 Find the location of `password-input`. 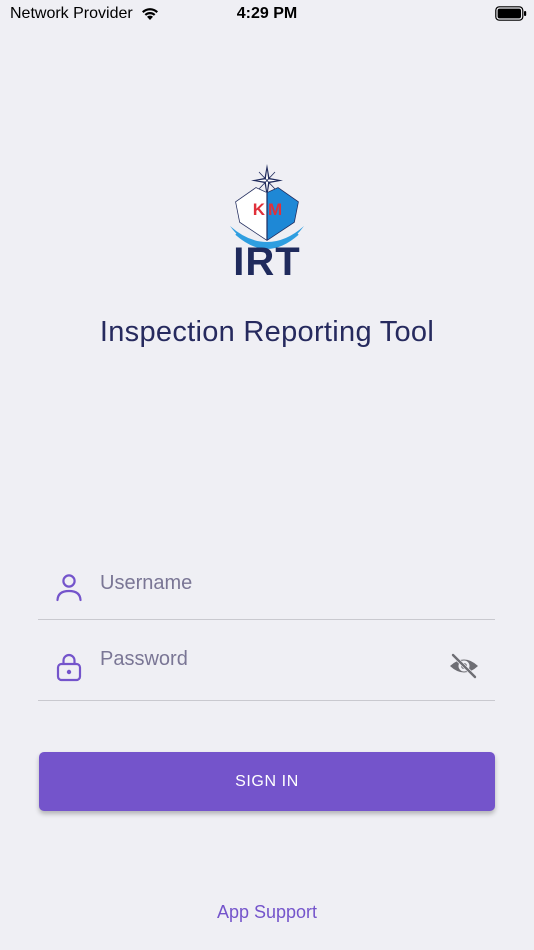

password-input is located at coordinates (265, 659).